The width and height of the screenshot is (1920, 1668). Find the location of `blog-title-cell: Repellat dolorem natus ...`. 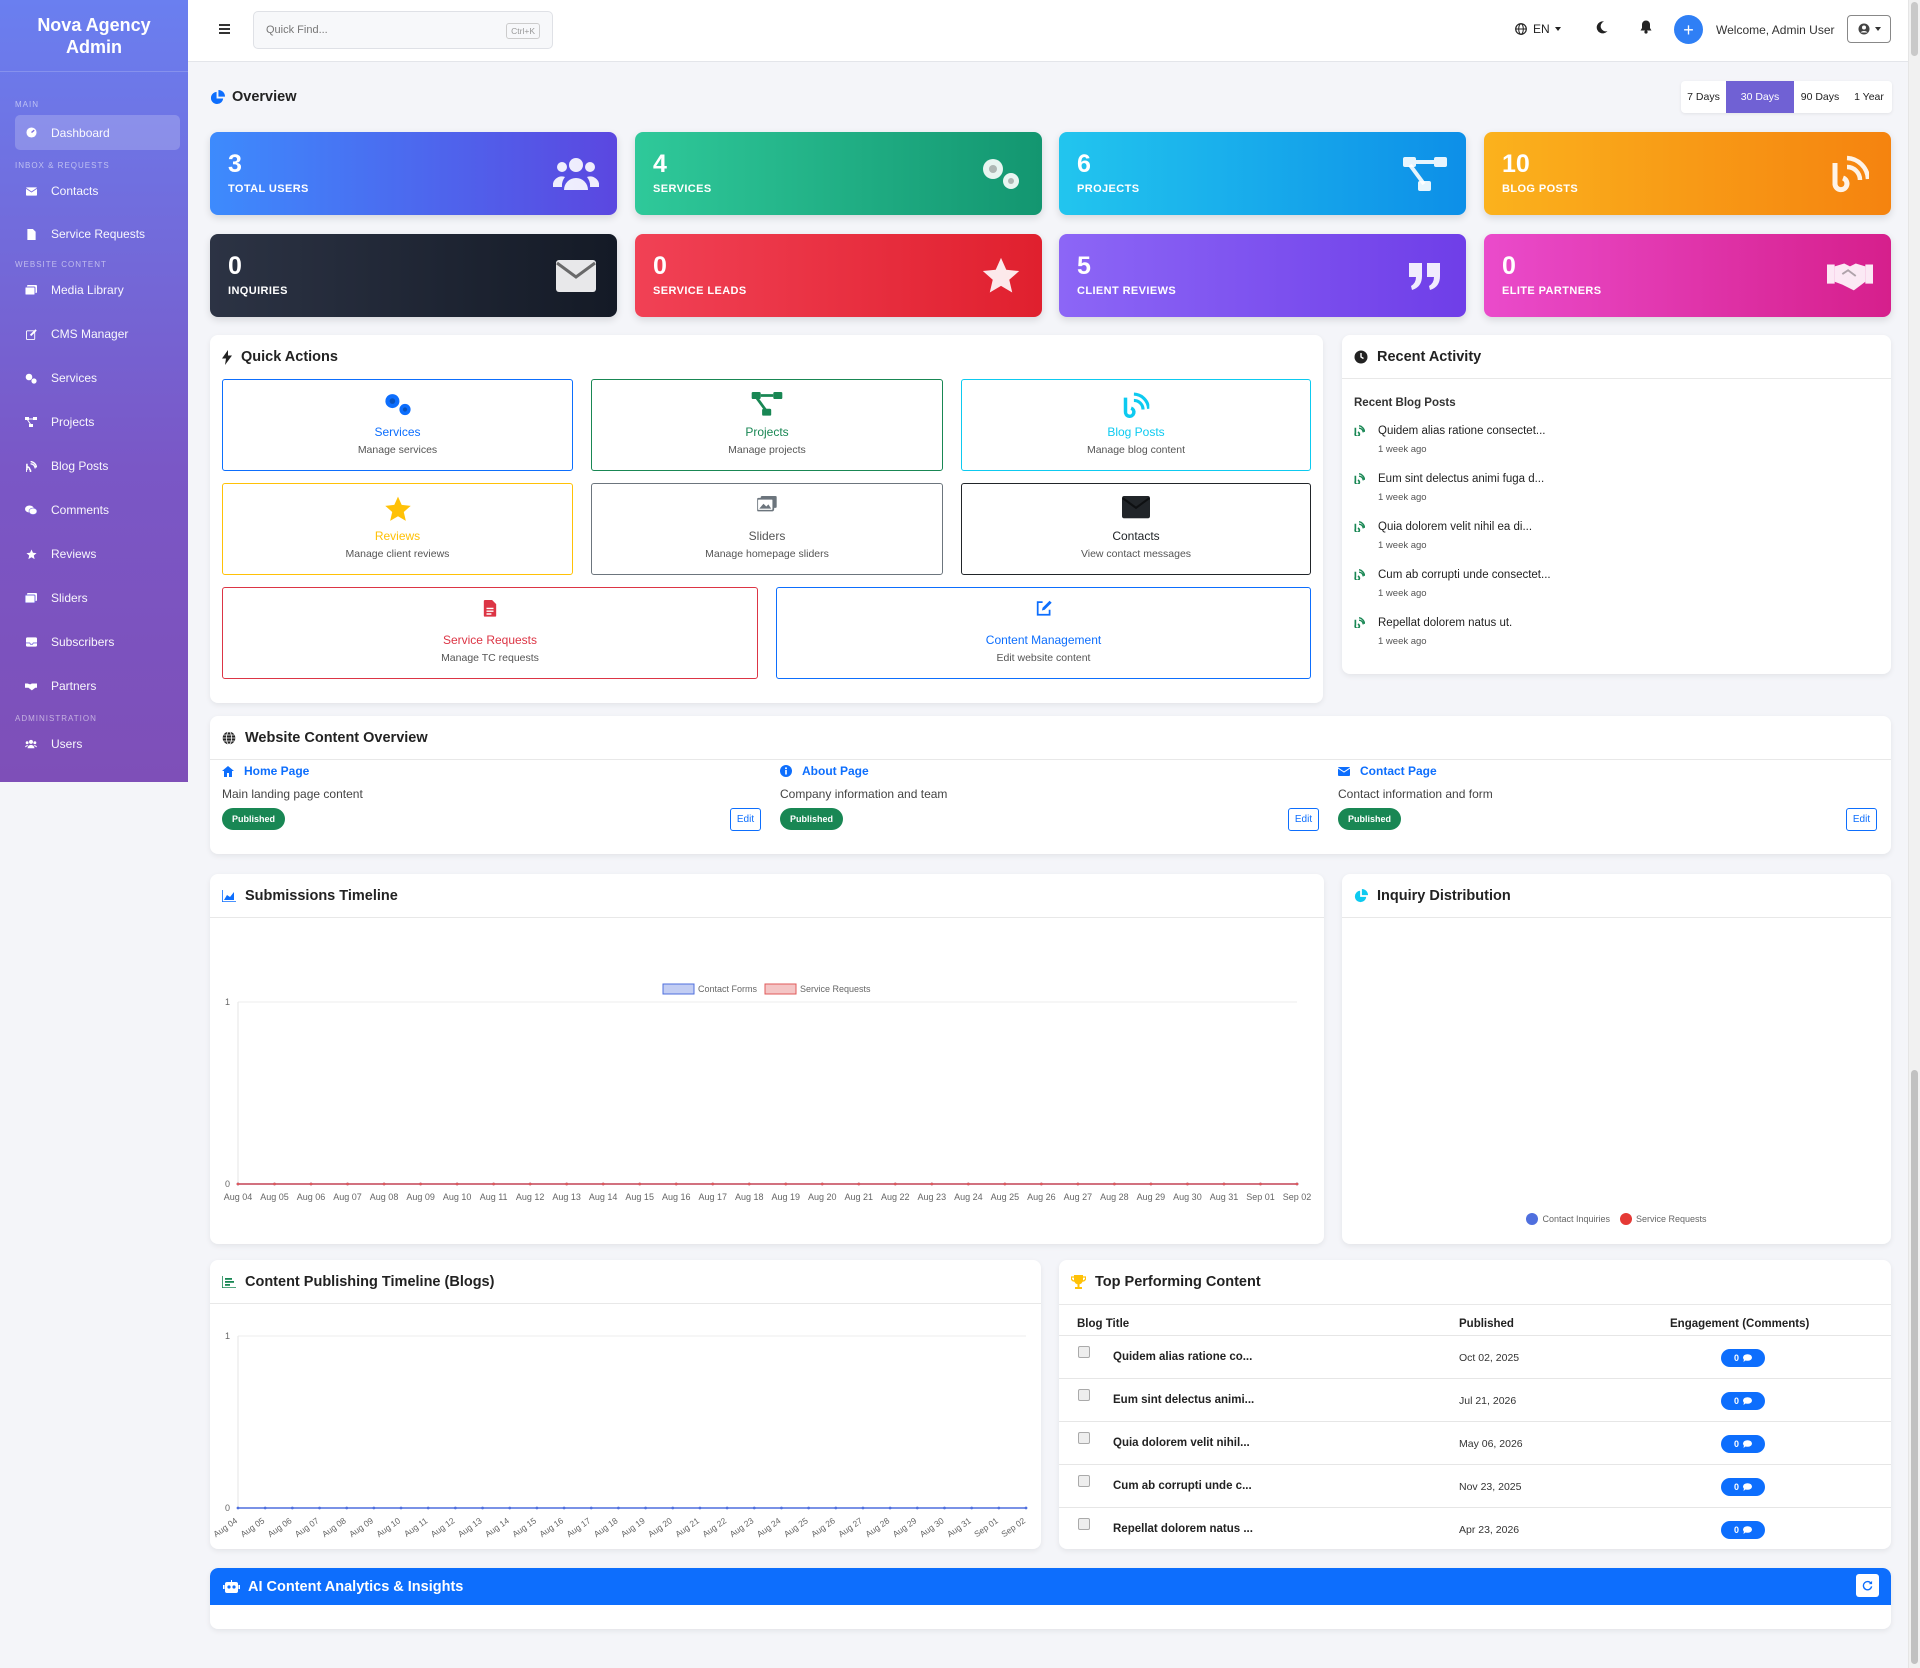

blog-title-cell: Repellat dolorem natus ... is located at coordinates (1183, 1529).